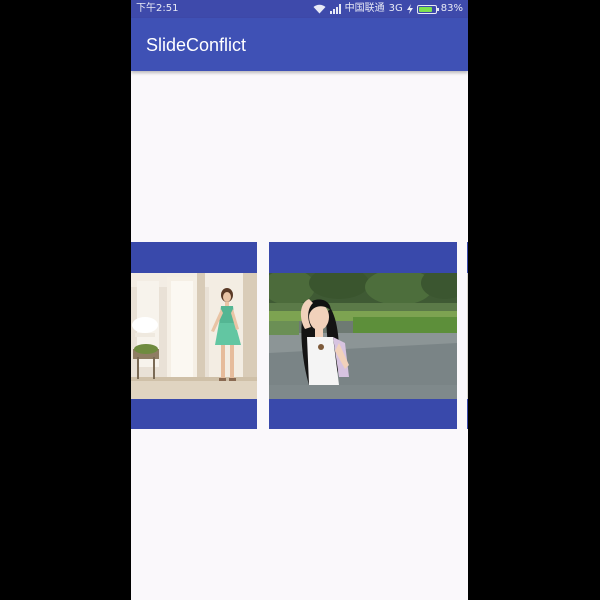 This screenshot has height=600, width=600. What do you see at coordinates (157, 8) in the screenshot?
I see `status-time: 下午2:51` at bounding box center [157, 8].